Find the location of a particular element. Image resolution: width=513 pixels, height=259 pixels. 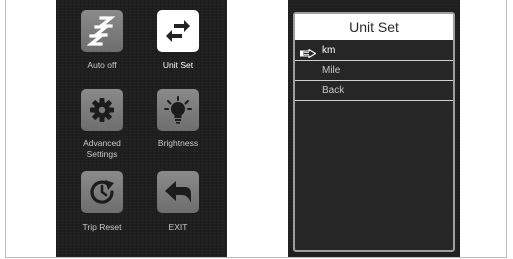

menu-item-unit-set is located at coordinates (178, 31).